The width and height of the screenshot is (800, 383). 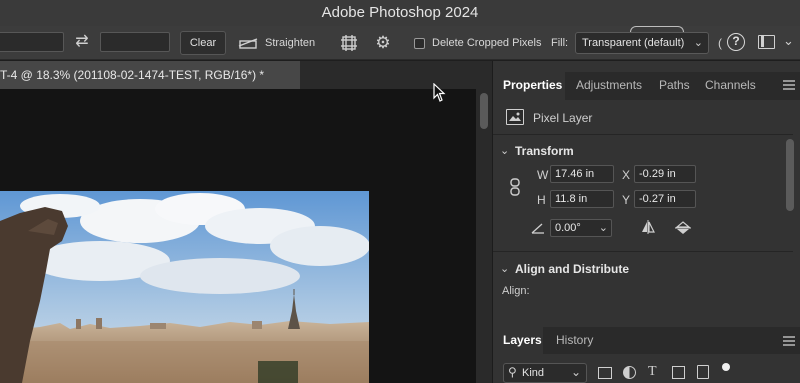 I want to click on layer-filter-value: Kind, so click(x=533, y=373).